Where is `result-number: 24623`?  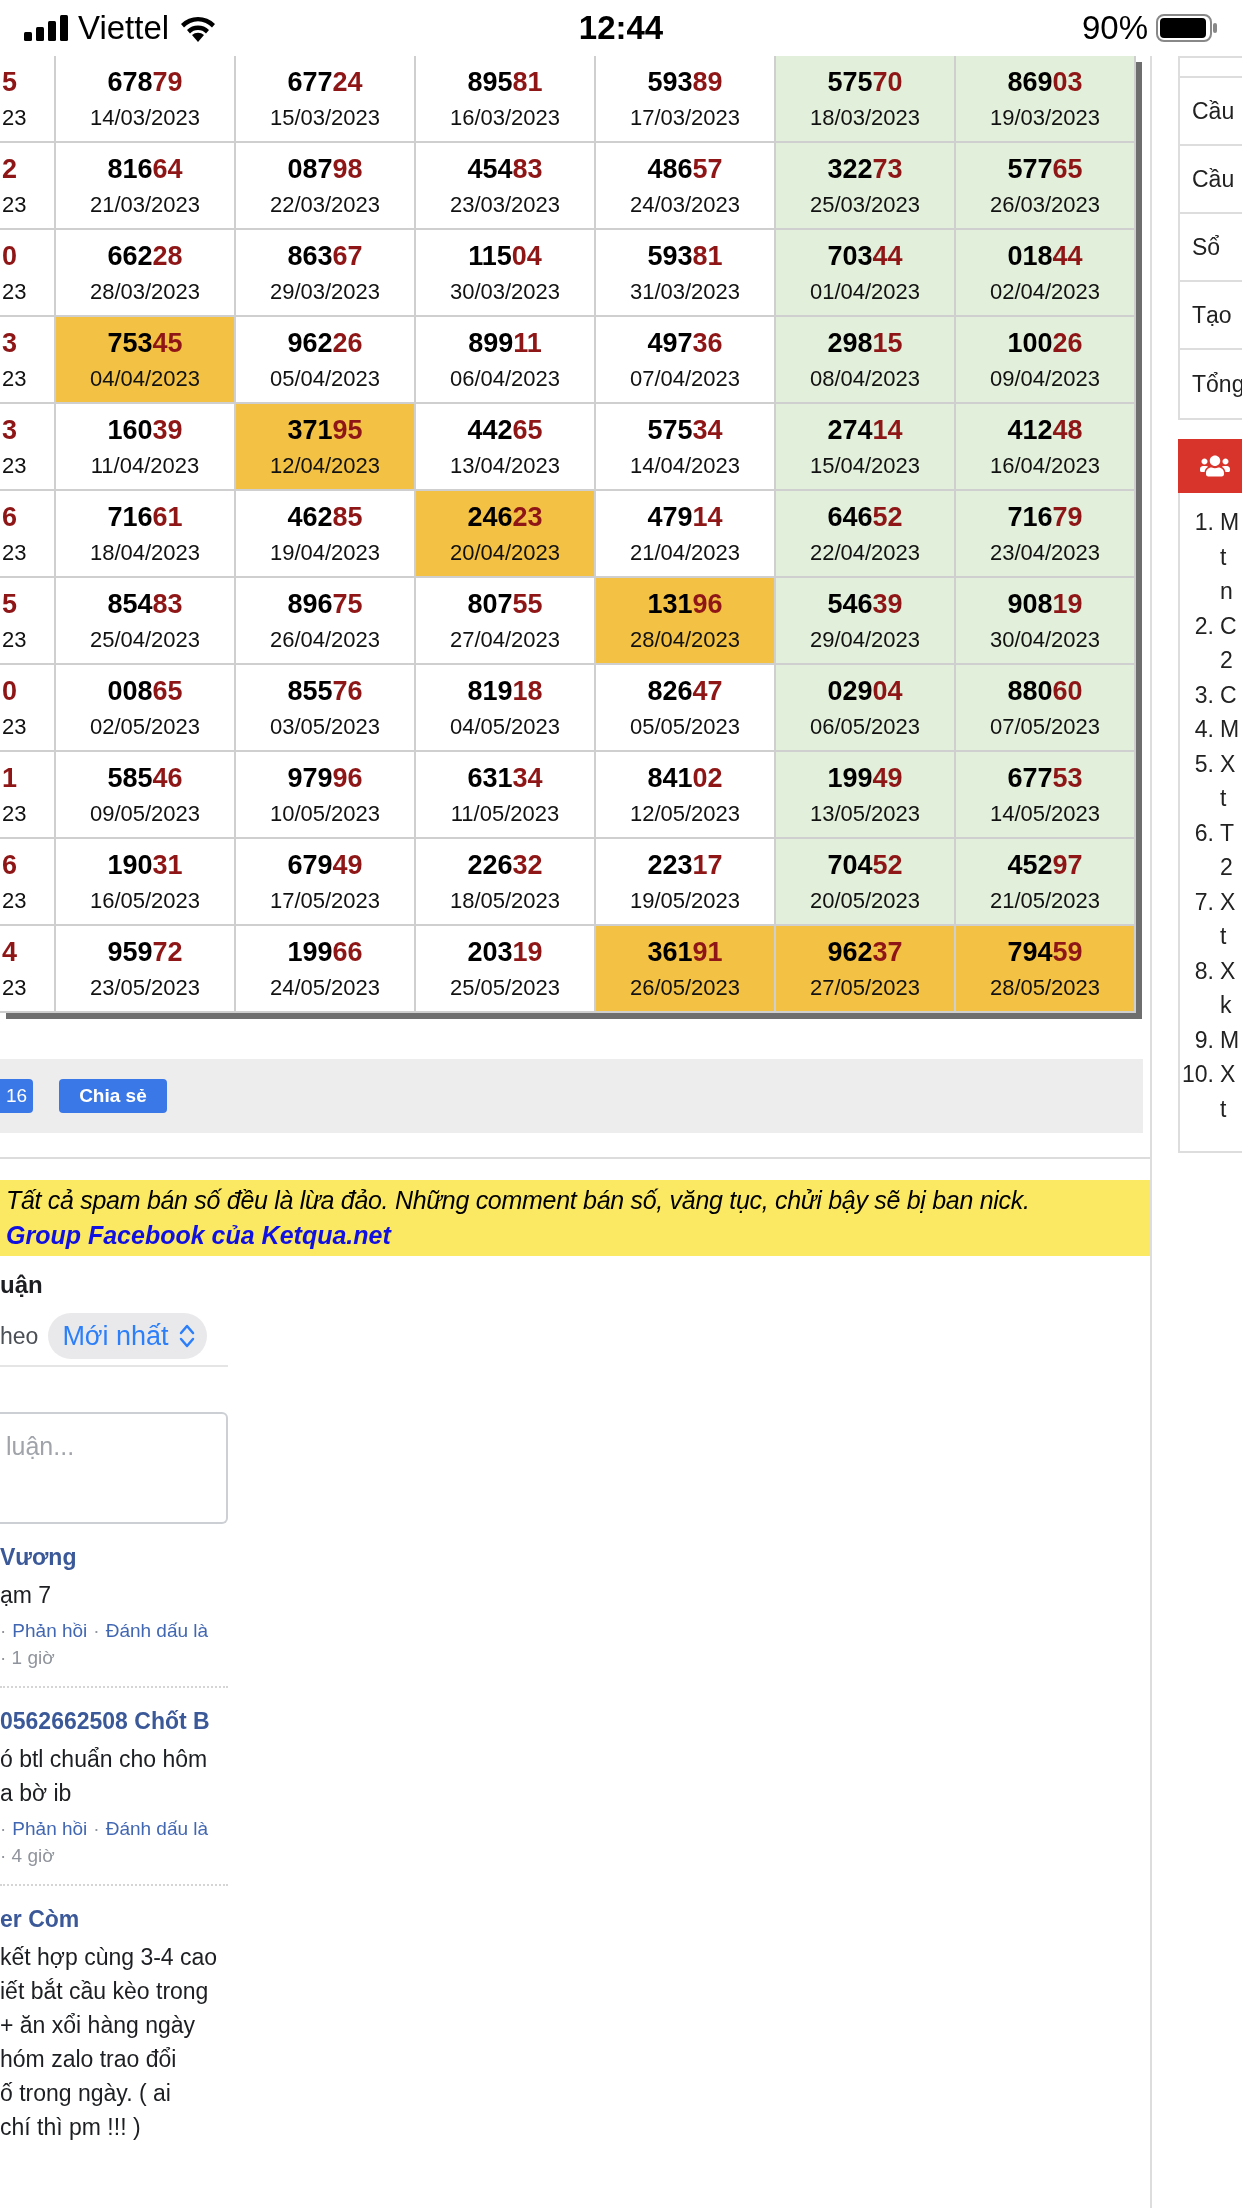 result-number: 24623 is located at coordinates (505, 516).